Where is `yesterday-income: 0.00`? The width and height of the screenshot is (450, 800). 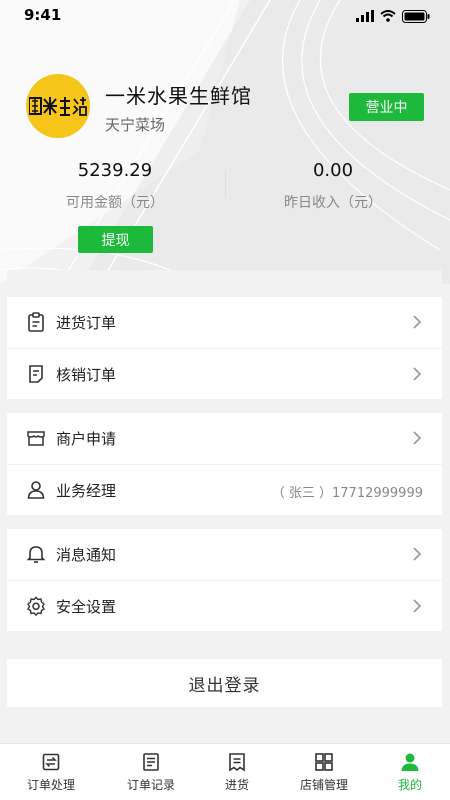 yesterday-income: 0.00 is located at coordinates (333, 170).